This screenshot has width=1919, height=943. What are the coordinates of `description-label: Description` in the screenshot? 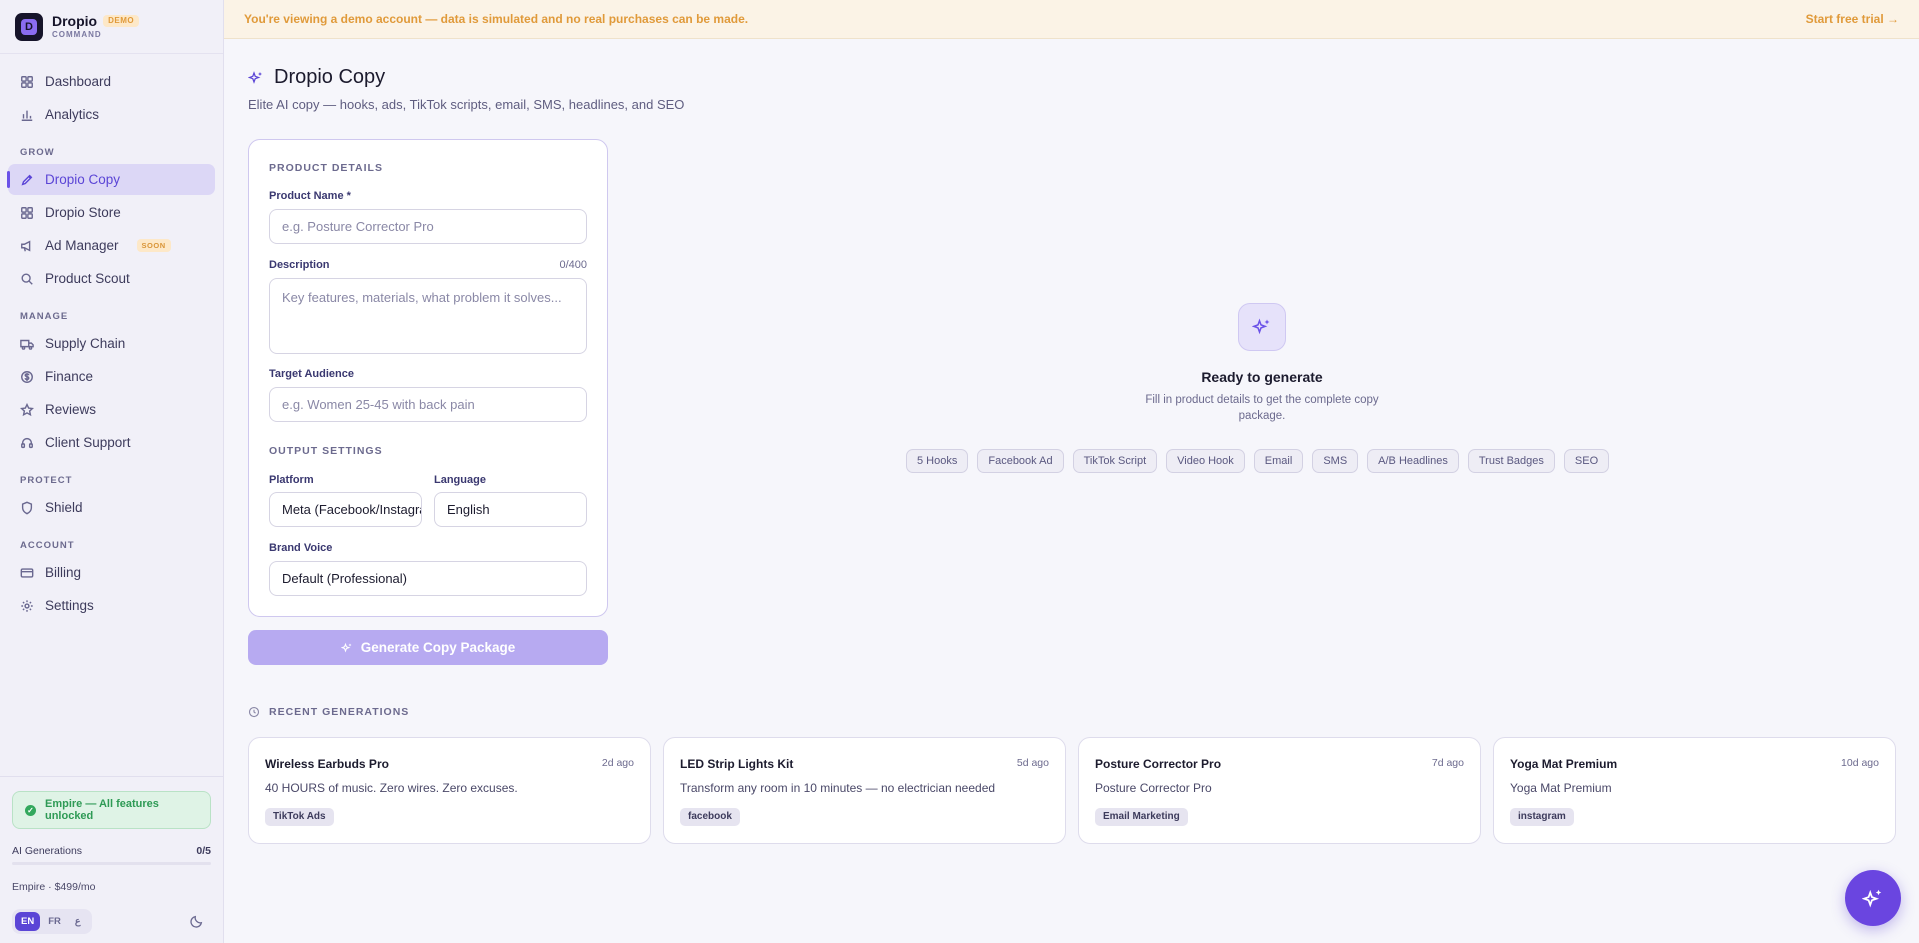 It's located at (299, 265).